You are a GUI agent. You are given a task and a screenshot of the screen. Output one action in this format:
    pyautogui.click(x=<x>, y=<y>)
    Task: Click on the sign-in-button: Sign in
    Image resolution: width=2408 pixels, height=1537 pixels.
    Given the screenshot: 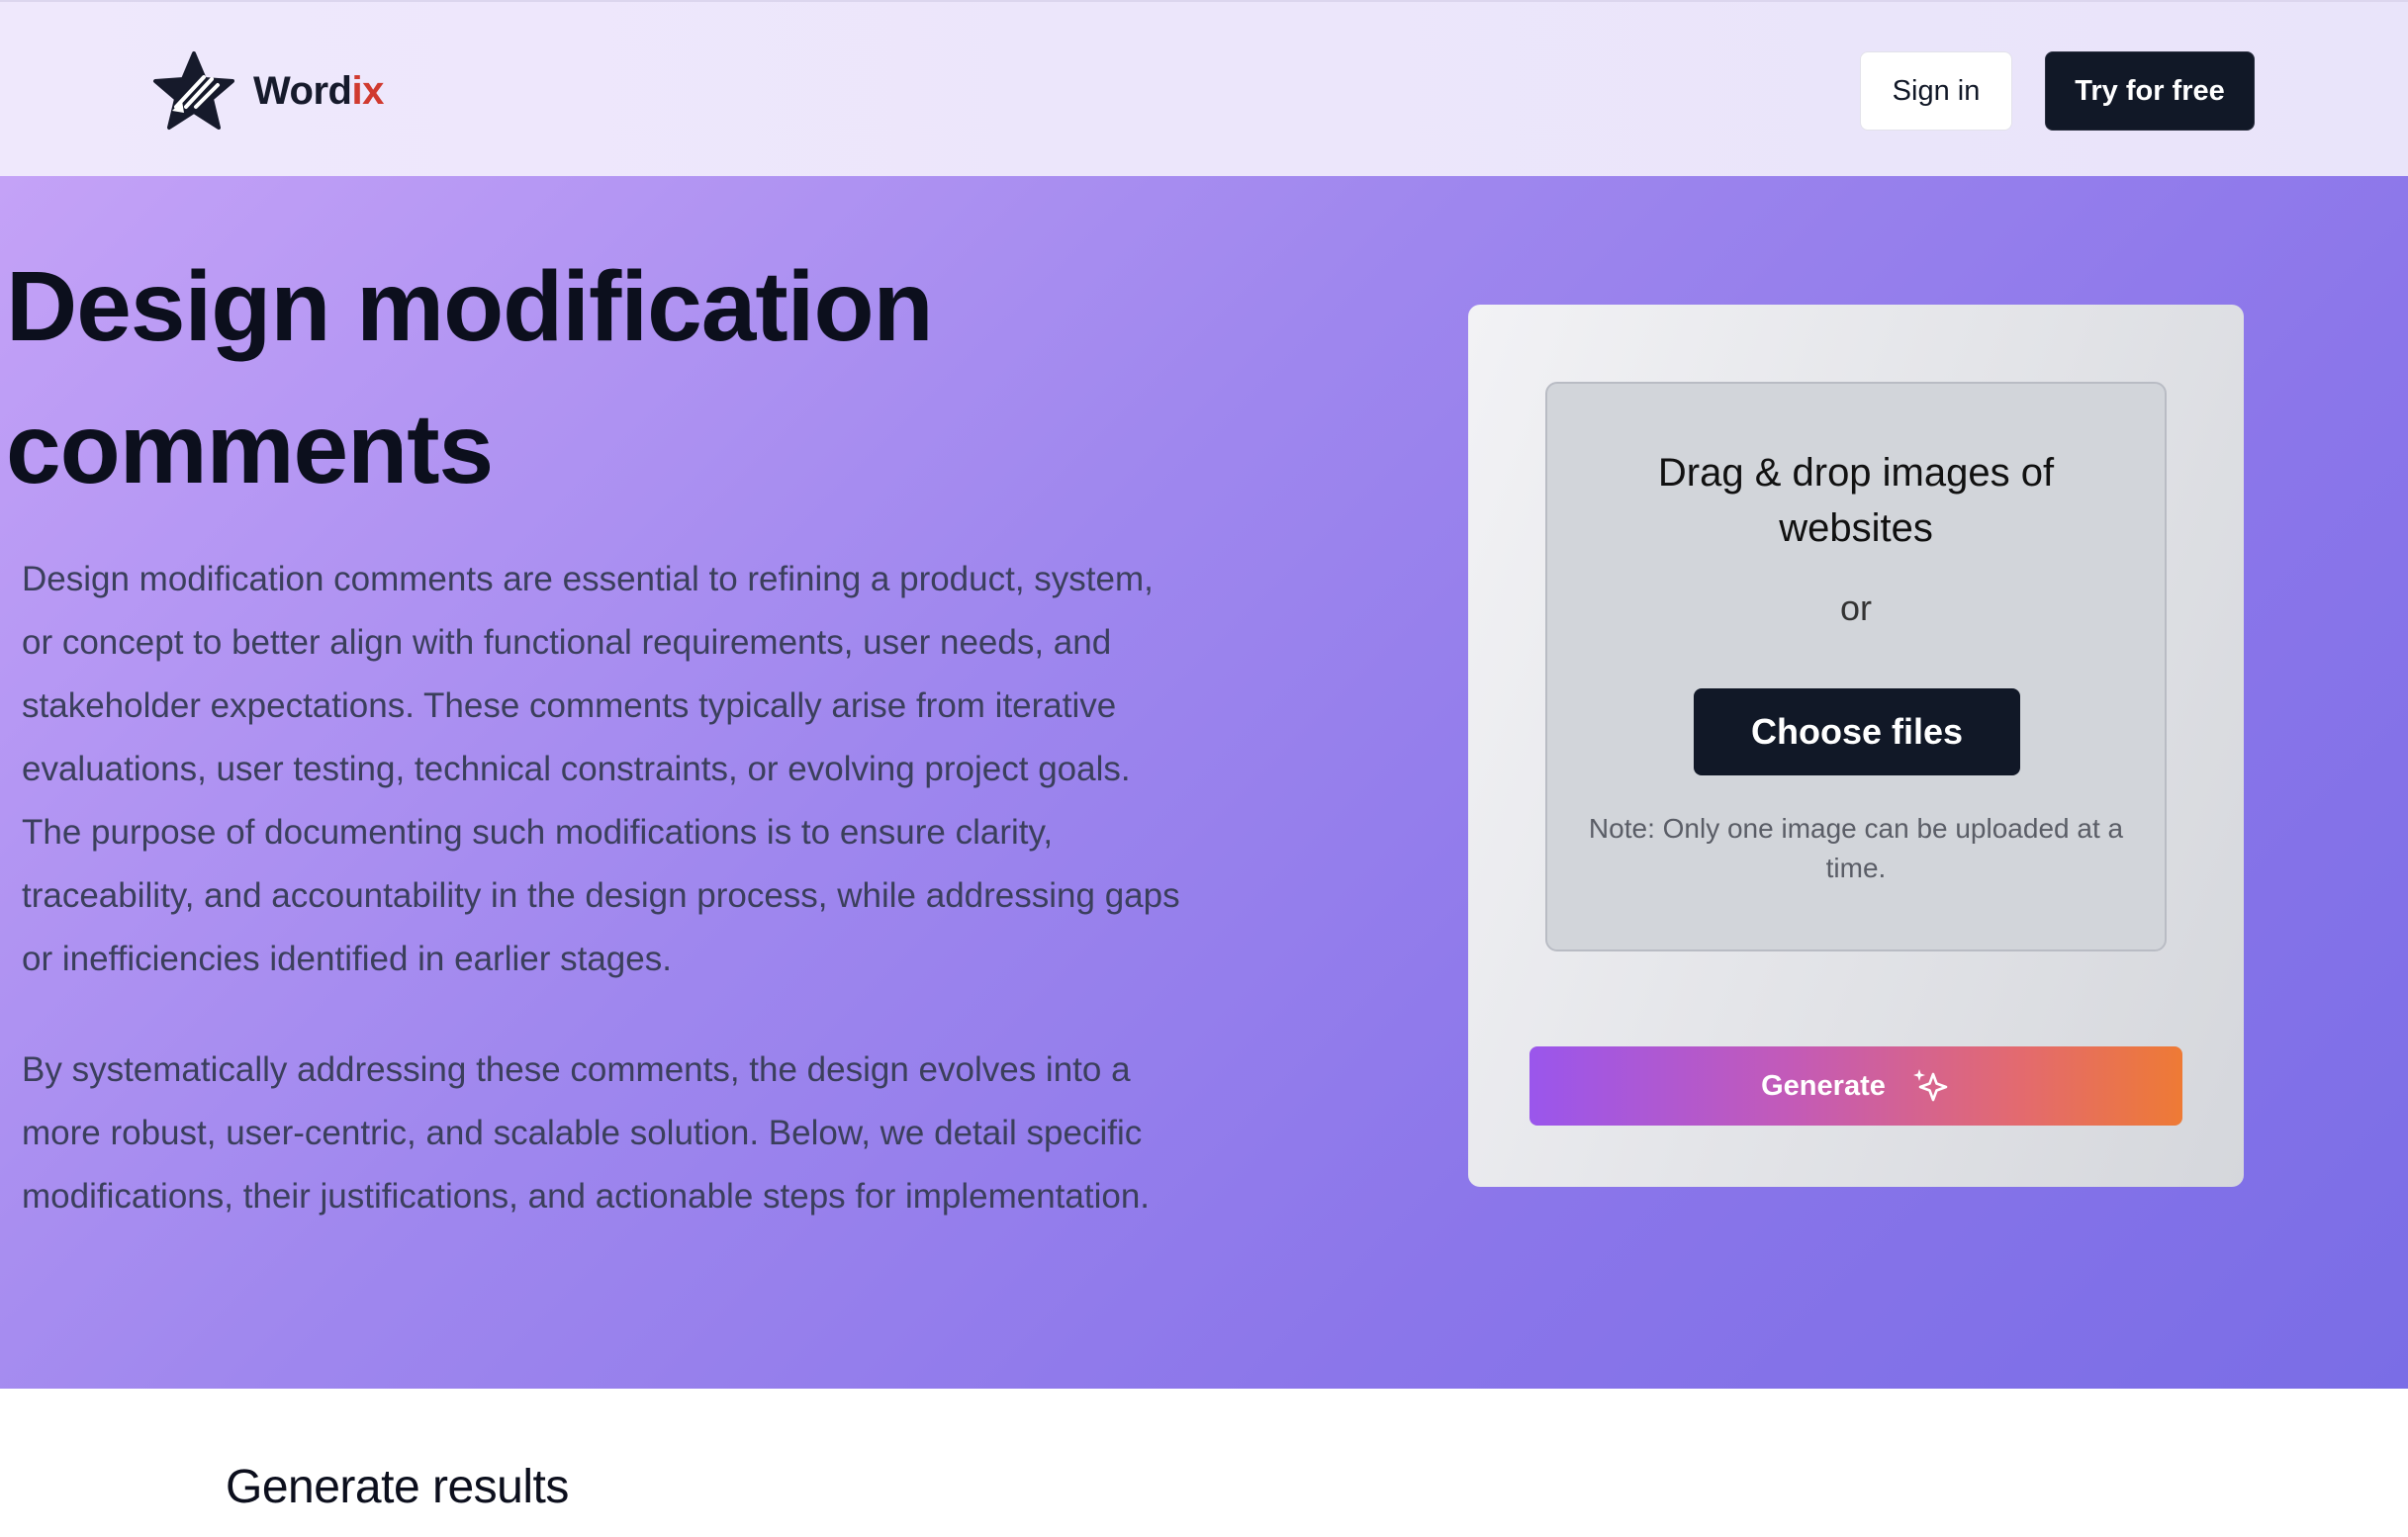 What is the action you would take?
    pyautogui.click(x=1936, y=91)
    